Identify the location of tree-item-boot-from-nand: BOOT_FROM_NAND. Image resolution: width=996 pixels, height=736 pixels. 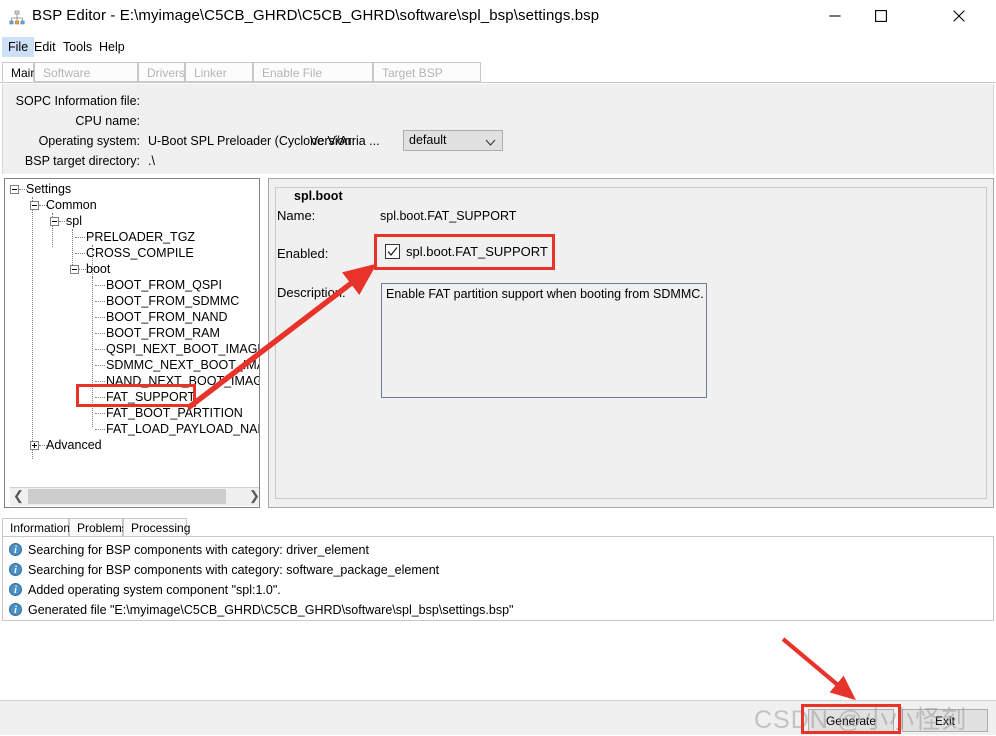
(167, 317).